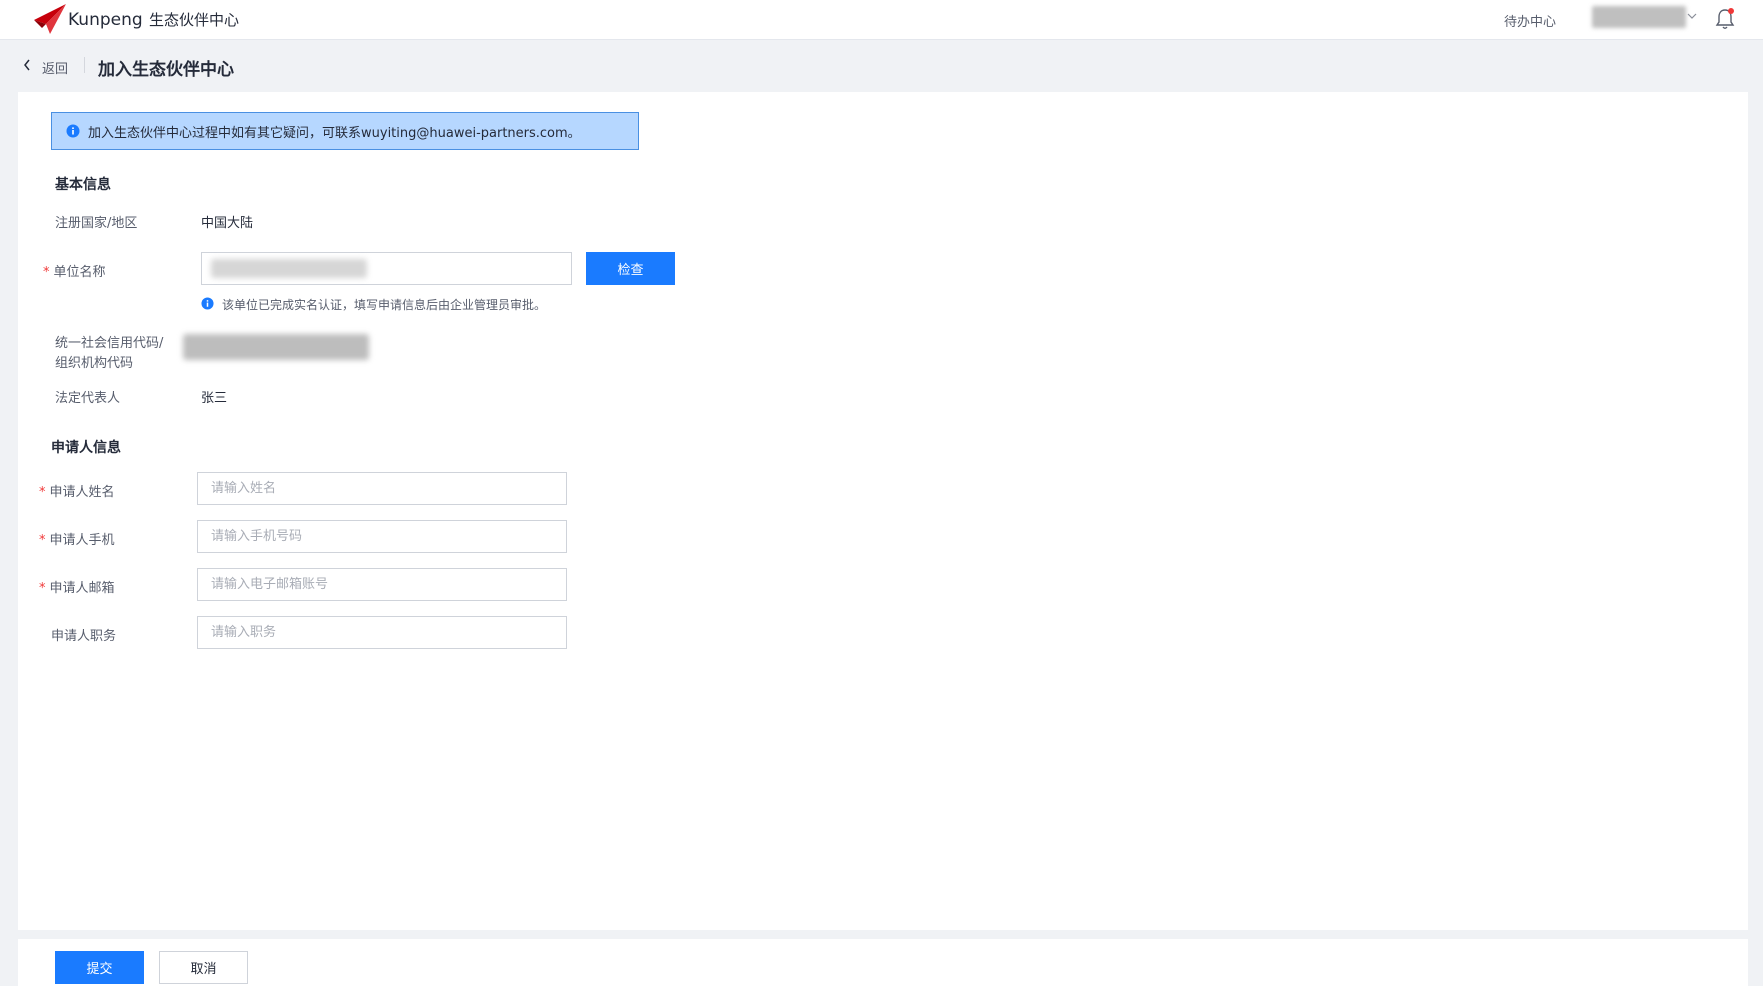  Describe the element at coordinates (109, 343) in the screenshot. I see `credit-code-label-line1: 统一社会信用代码/` at that location.